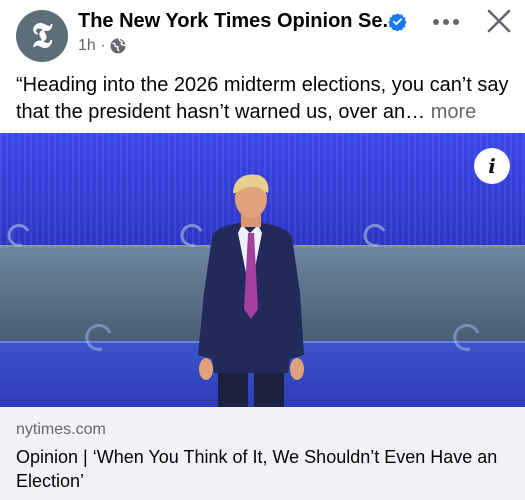 Image resolution: width=525 pixels, height=500 pixels. I want to click on post-time: 1h ·, so click(92, 46).